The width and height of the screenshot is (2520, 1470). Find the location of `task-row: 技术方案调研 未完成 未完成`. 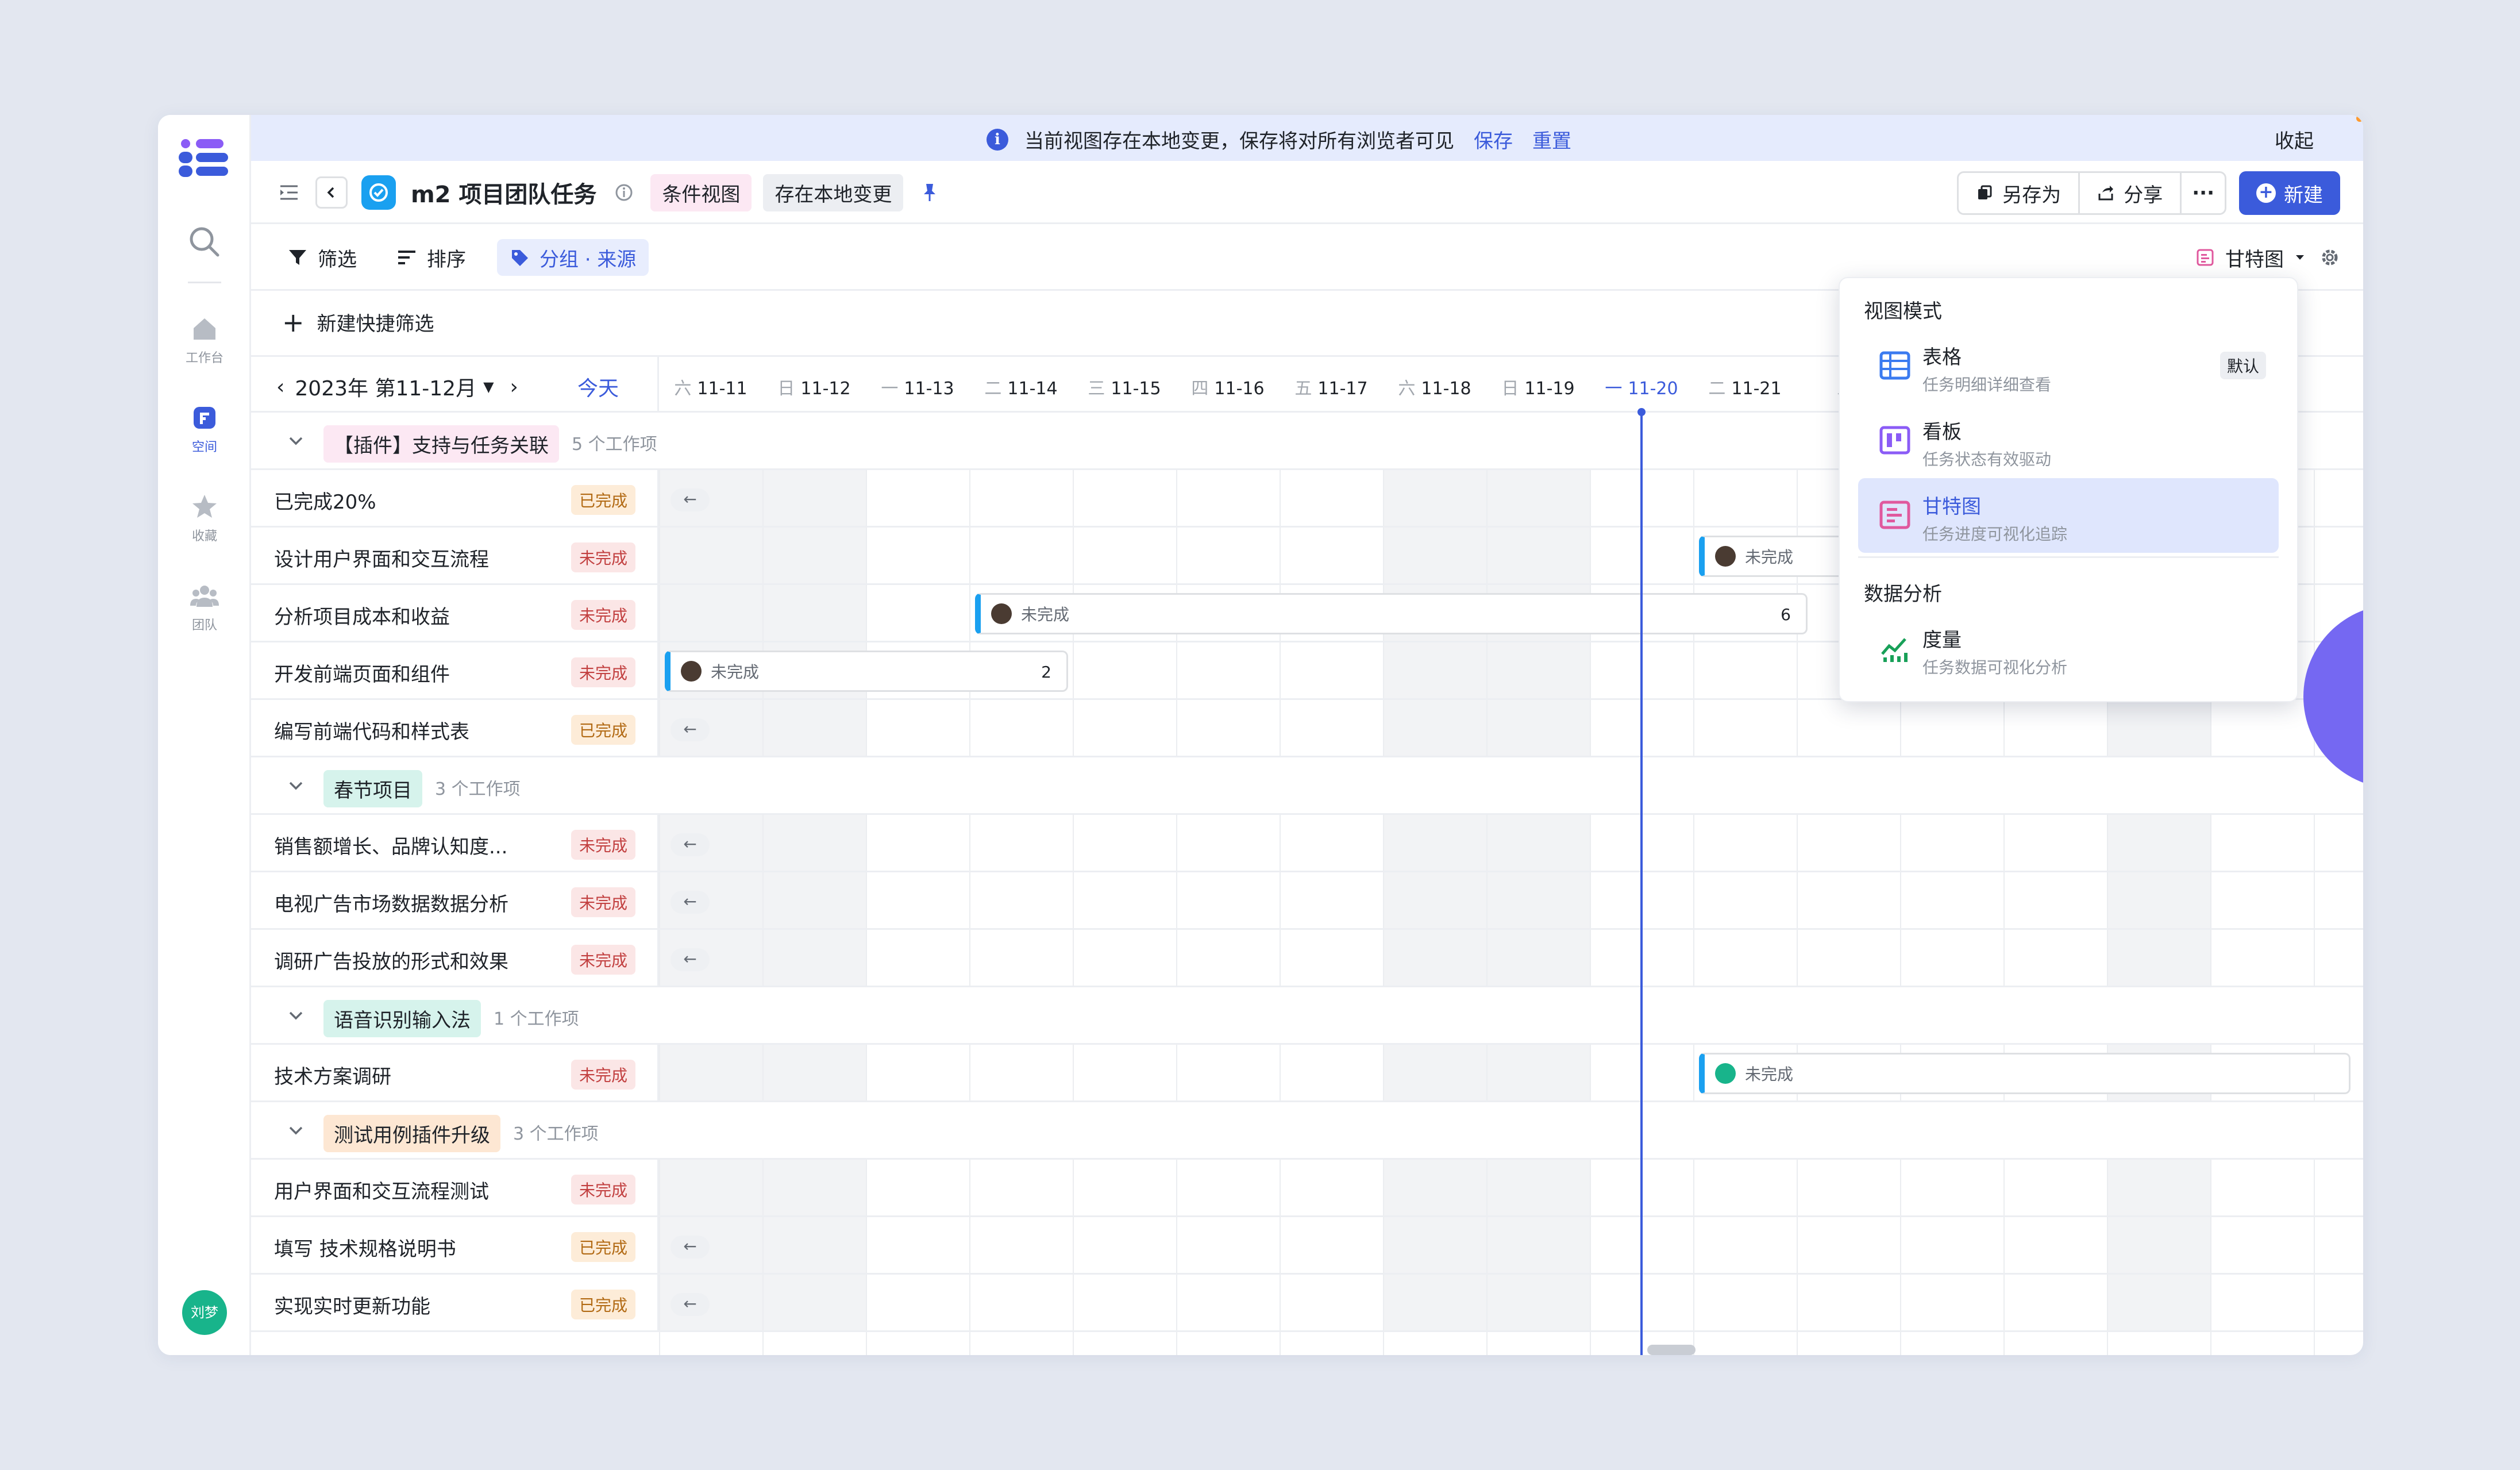

task-row: 技术方案调研 未完成 未完成 is located at coordinates (1307, 1073).